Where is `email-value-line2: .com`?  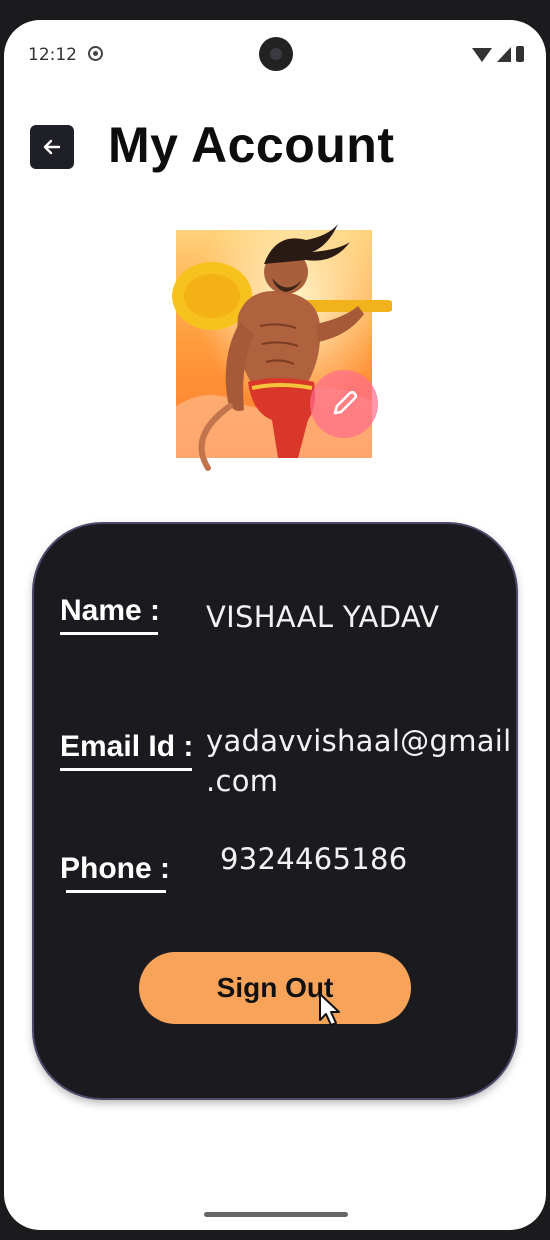
email-value-line2: .com is located at coordinates (242, 781).